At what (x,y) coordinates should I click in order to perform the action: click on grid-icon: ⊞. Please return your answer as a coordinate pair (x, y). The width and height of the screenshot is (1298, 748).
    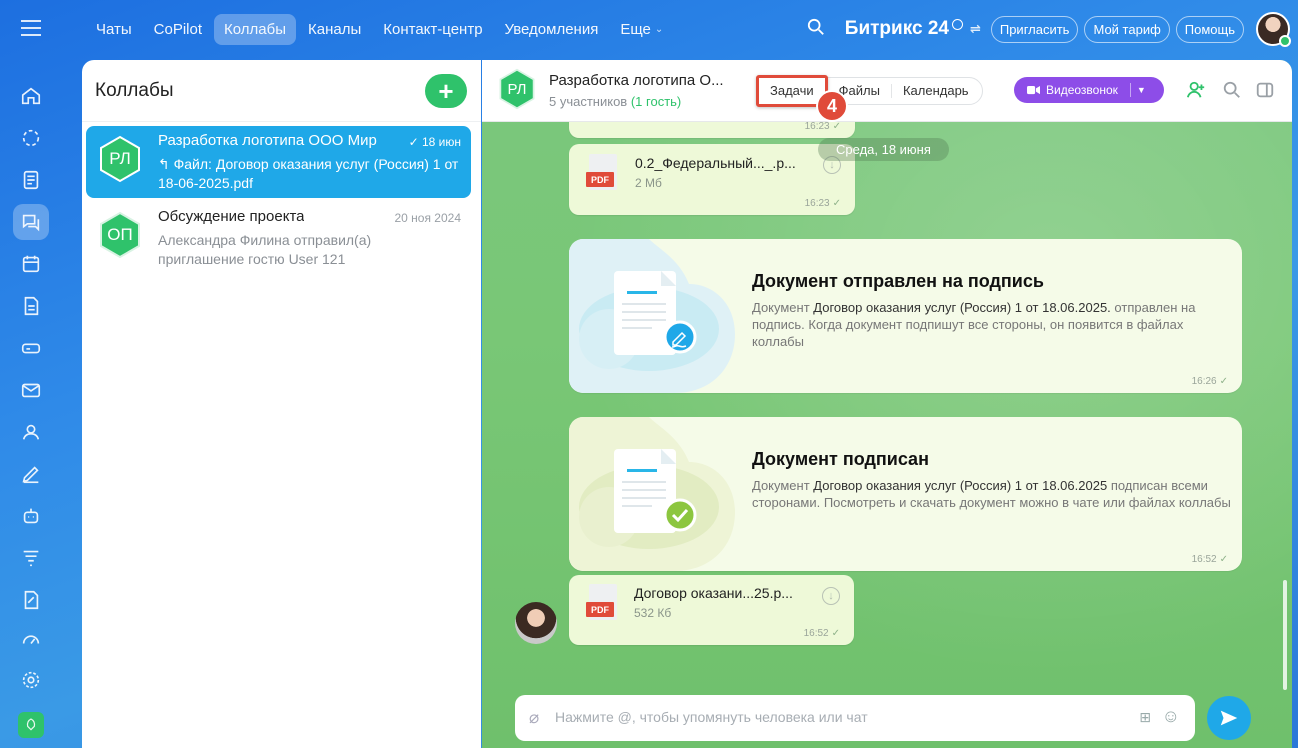
    Looking at the image, I should click on (1145, 717).